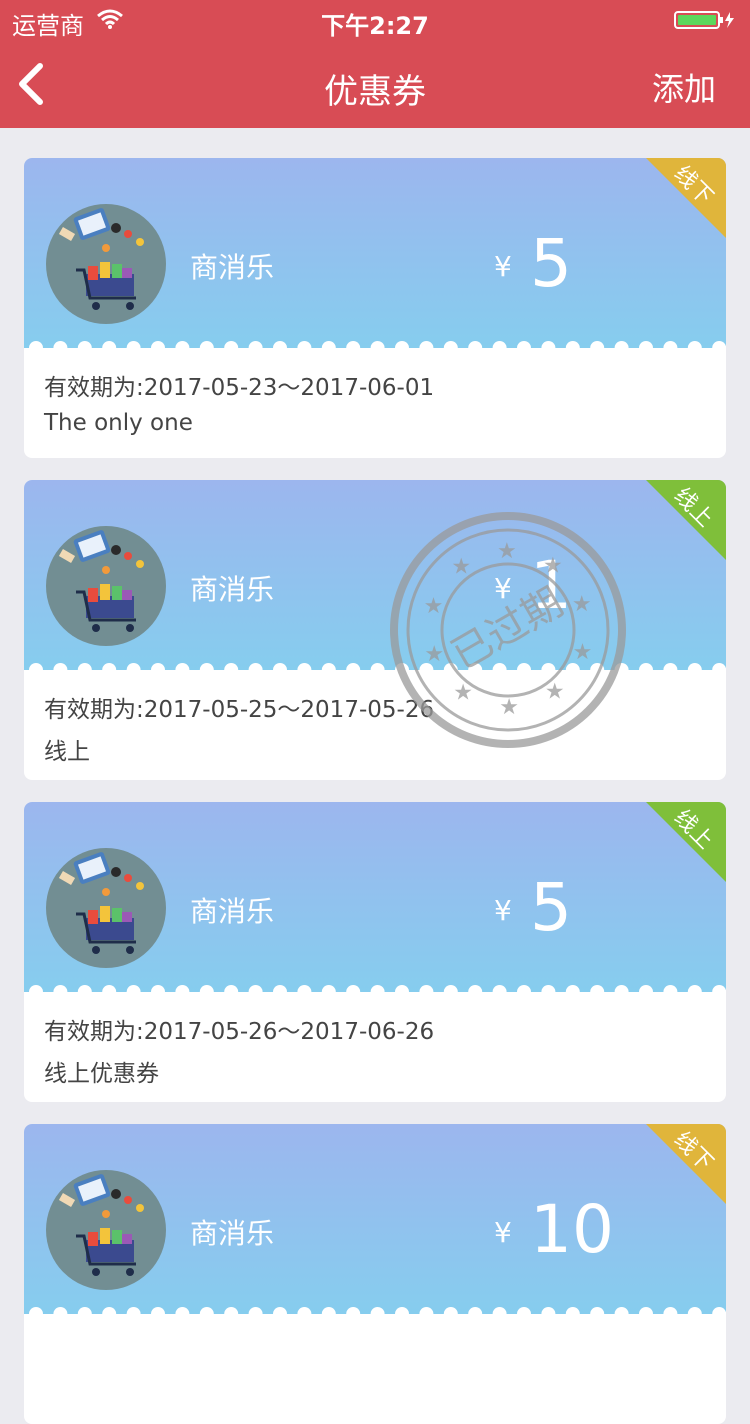 The image size is (750, 1424). What do you see at coordinates (67, 752) in the screenshot?
I see `coupon-description: 线上` at bounding box center [67, 752].